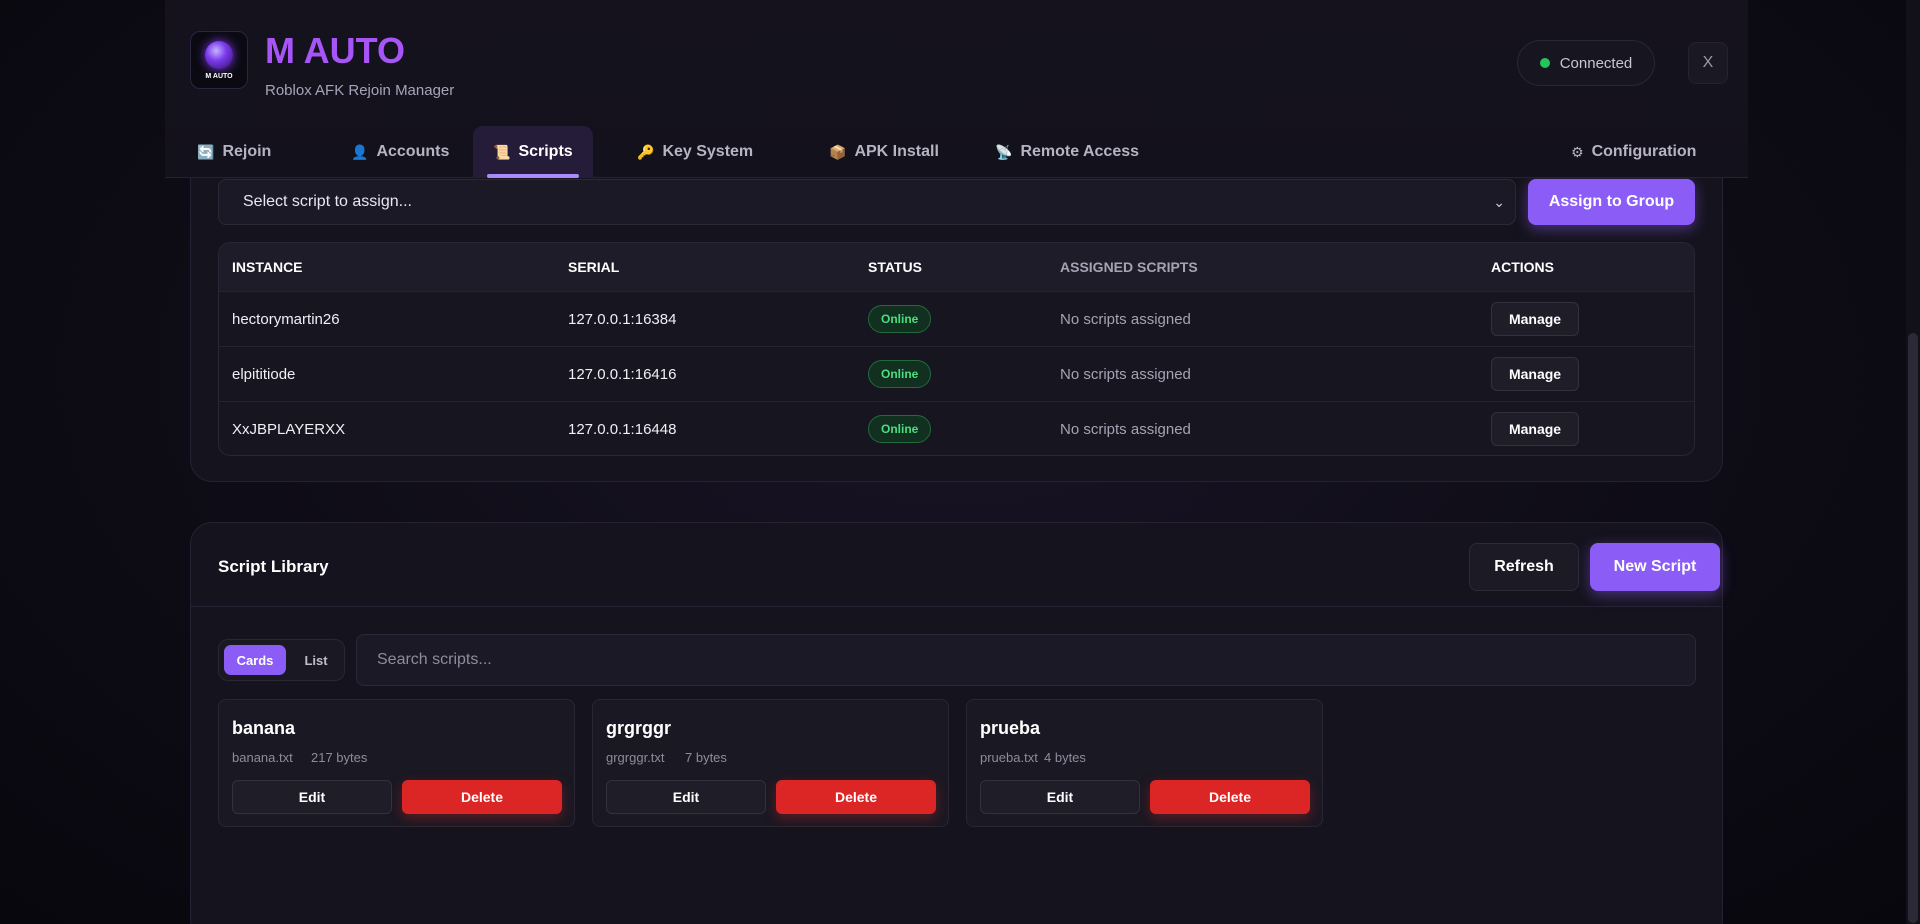 Image resolution: width=1920 pixels, height=924 pixels. What do you see at coordinates (1611, 202) in the screenshot?
I see `assign-to-group-button: Assign to Group` at bounding box center [1611, 202].